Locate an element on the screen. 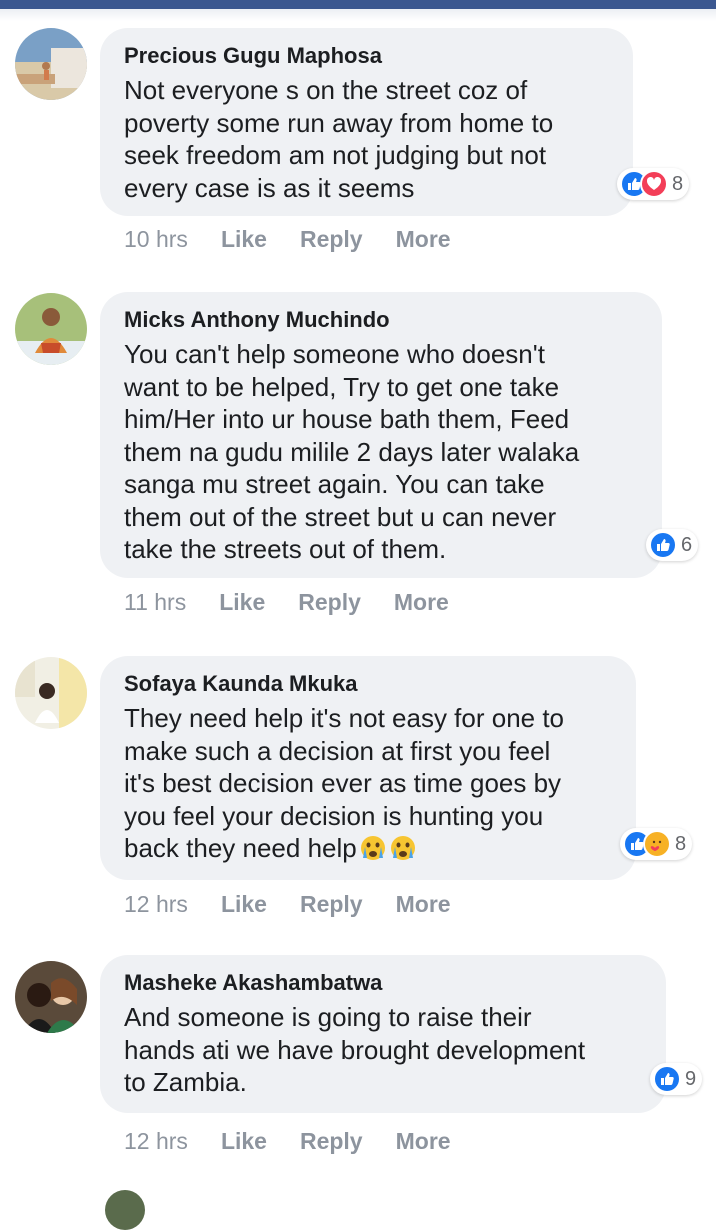  love-icon is located at coordinates (654, 184).